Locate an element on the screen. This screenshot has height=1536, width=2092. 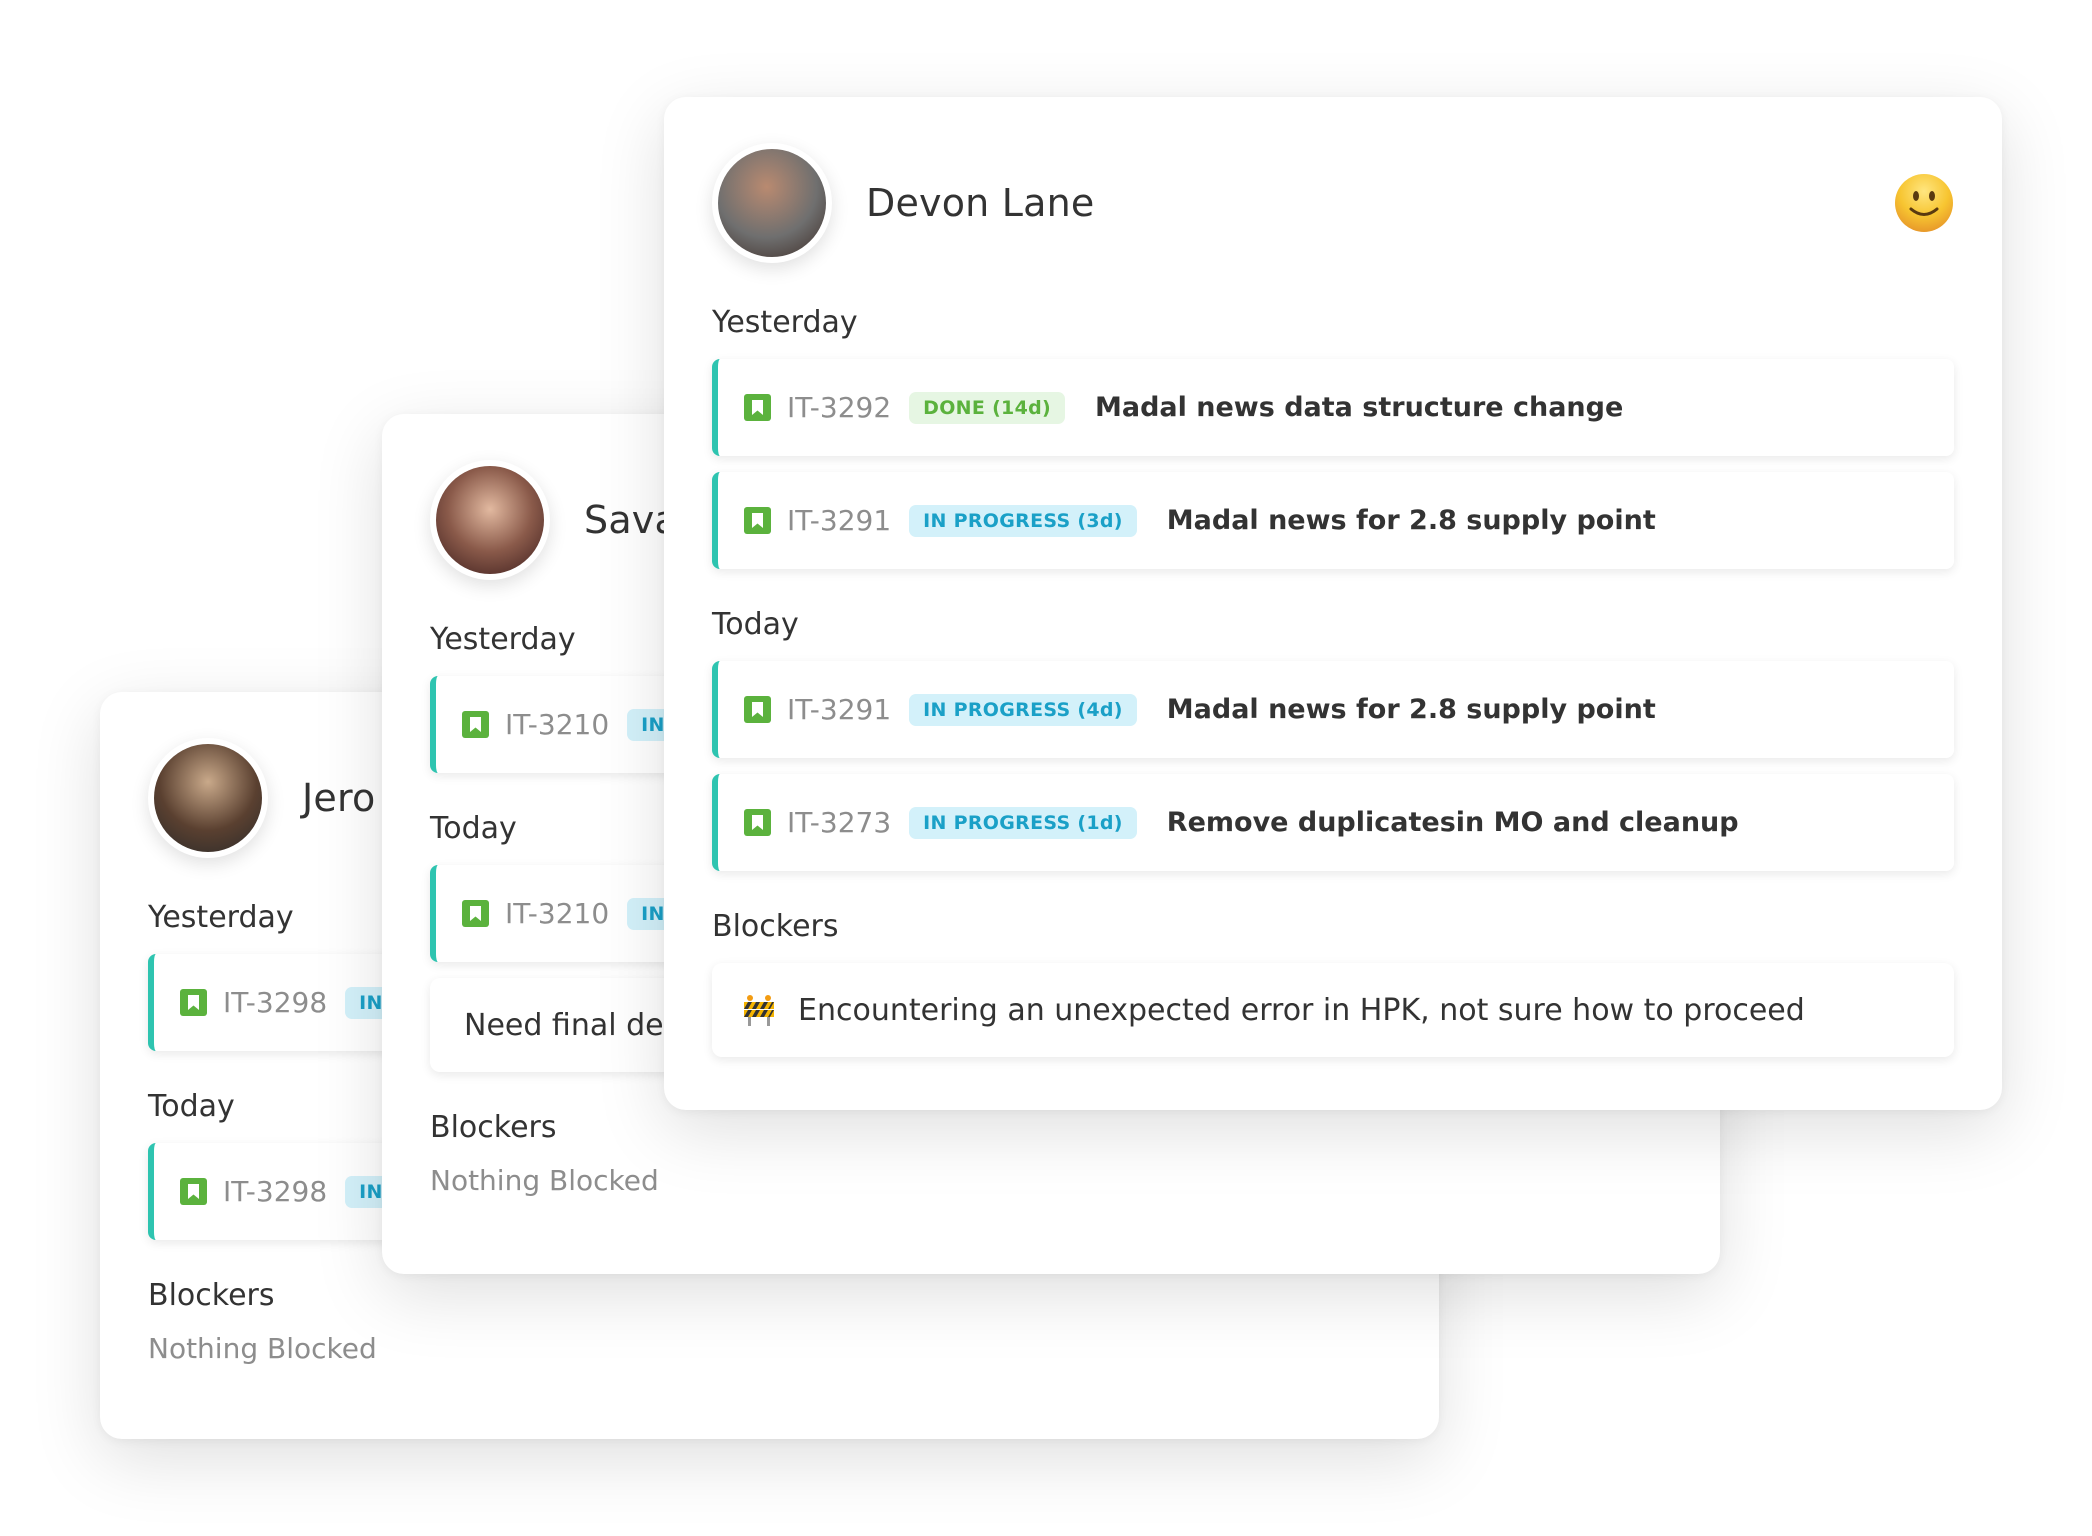
status-badge: DONE (14d) is located at coordinates (987, 407).